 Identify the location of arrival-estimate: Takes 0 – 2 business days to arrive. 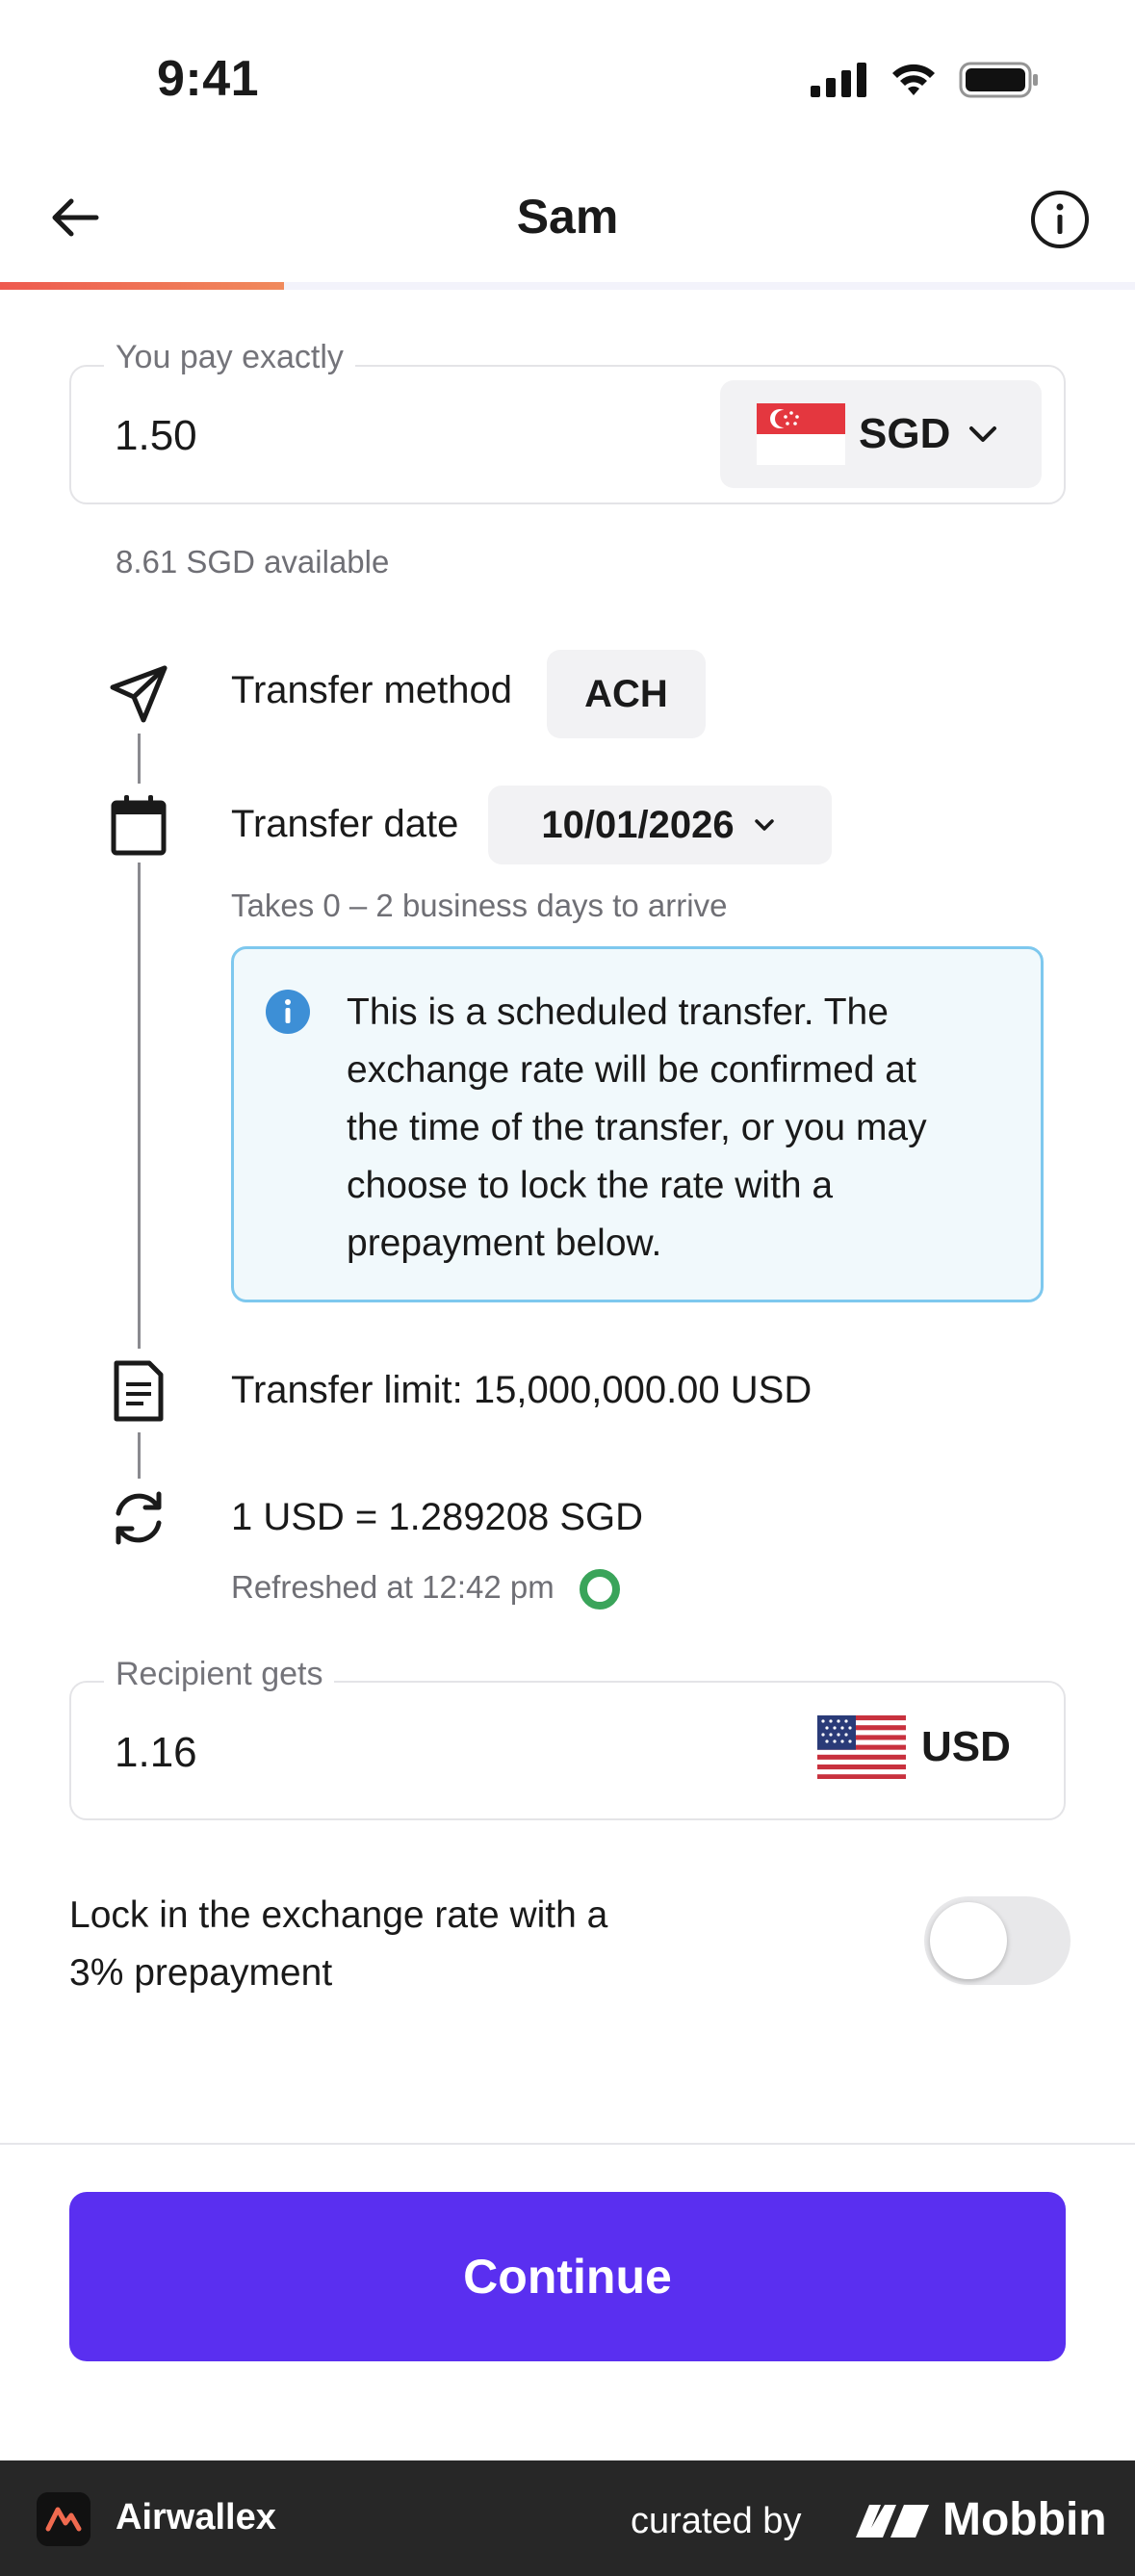
(479, 905).